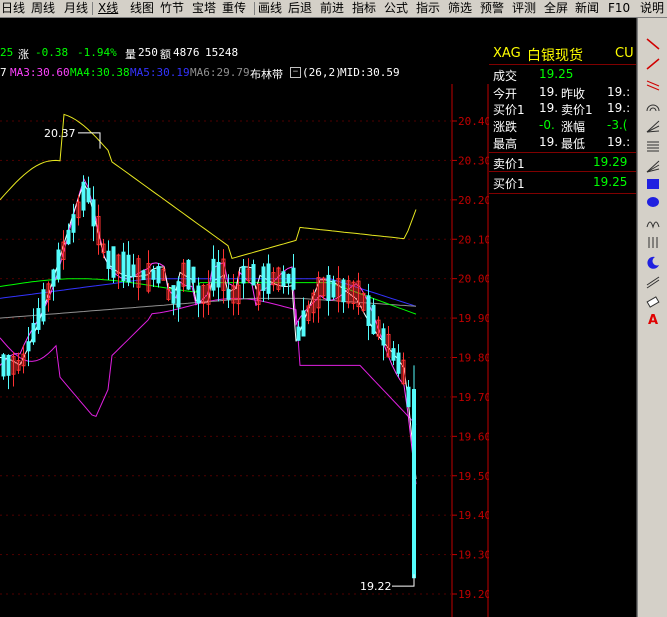 The height and width of the screenshot is (617, 667). What do you see at coordinates (7, 52) in the screenshot?
I see `price-tail: 25` at bounding box center [7, 52].